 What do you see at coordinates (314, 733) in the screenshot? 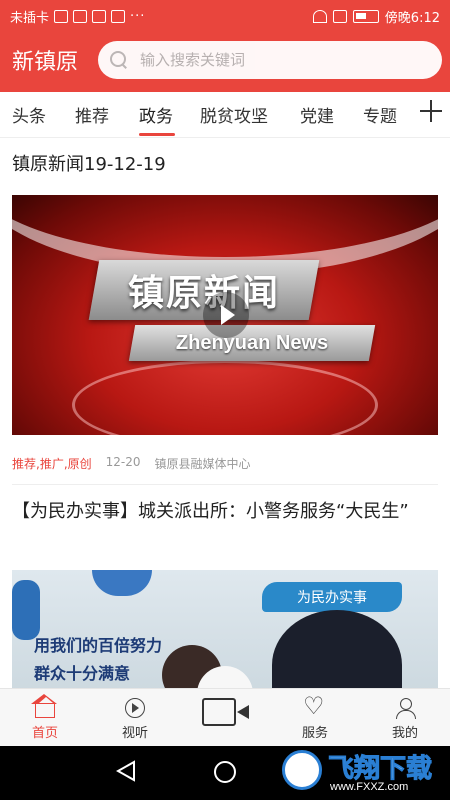
I see `nav-service-label: 服务` at bounding box center [314, 733].